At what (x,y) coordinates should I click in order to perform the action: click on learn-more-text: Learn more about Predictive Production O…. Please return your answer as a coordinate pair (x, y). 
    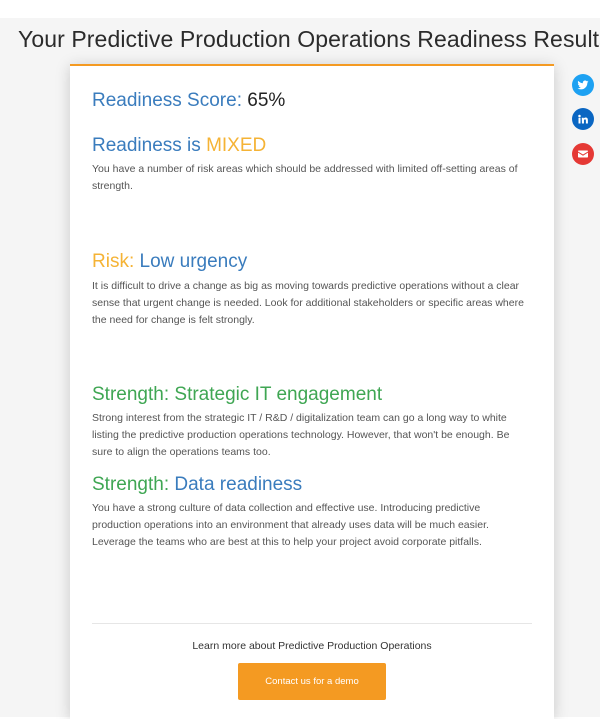
    Looking at the image, I should click on (312, 646).